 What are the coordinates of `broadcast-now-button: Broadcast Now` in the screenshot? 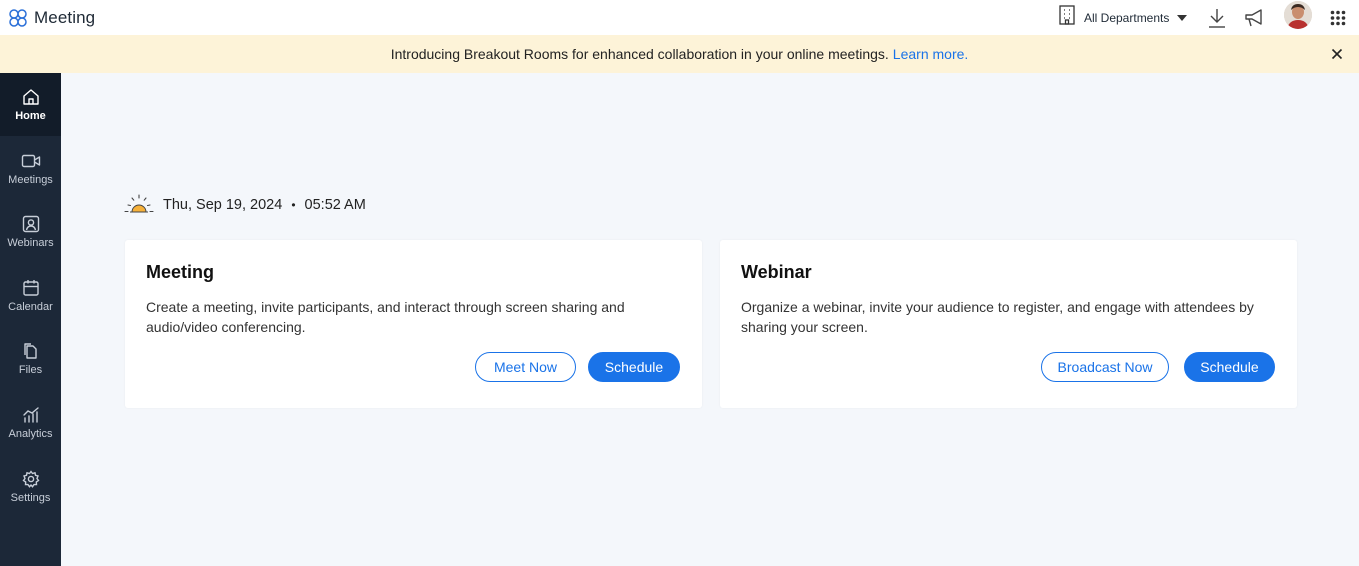 It's located at (1105, 367).